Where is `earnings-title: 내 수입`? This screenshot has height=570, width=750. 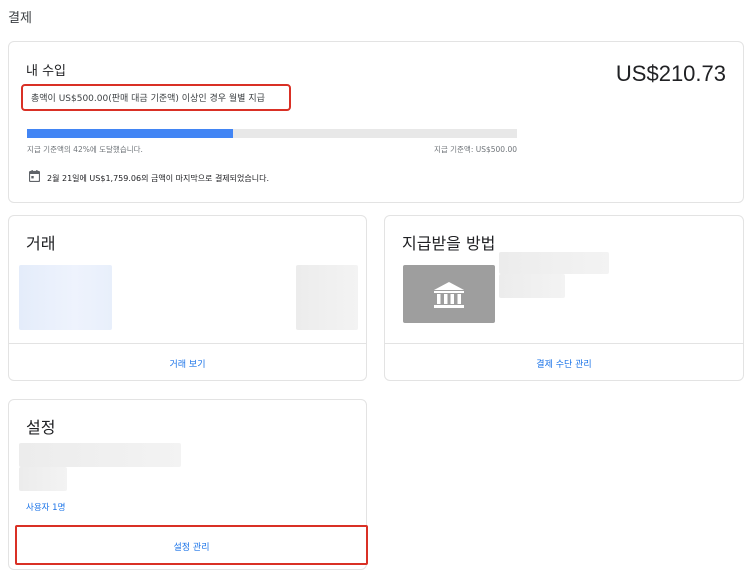 earnings-title: 내 수입 is located at coordinates (46, 71).